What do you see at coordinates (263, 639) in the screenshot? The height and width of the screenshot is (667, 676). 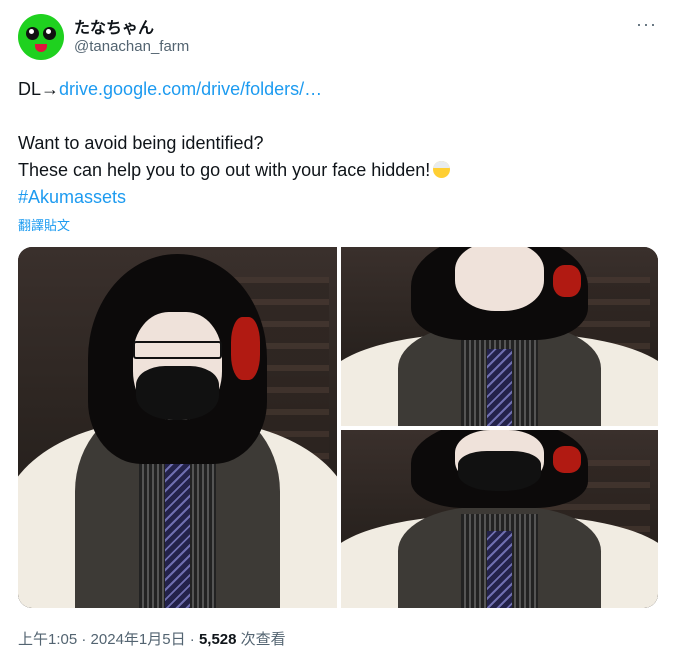 I see `views-label: 次查看` at bounding box center [263, 639].